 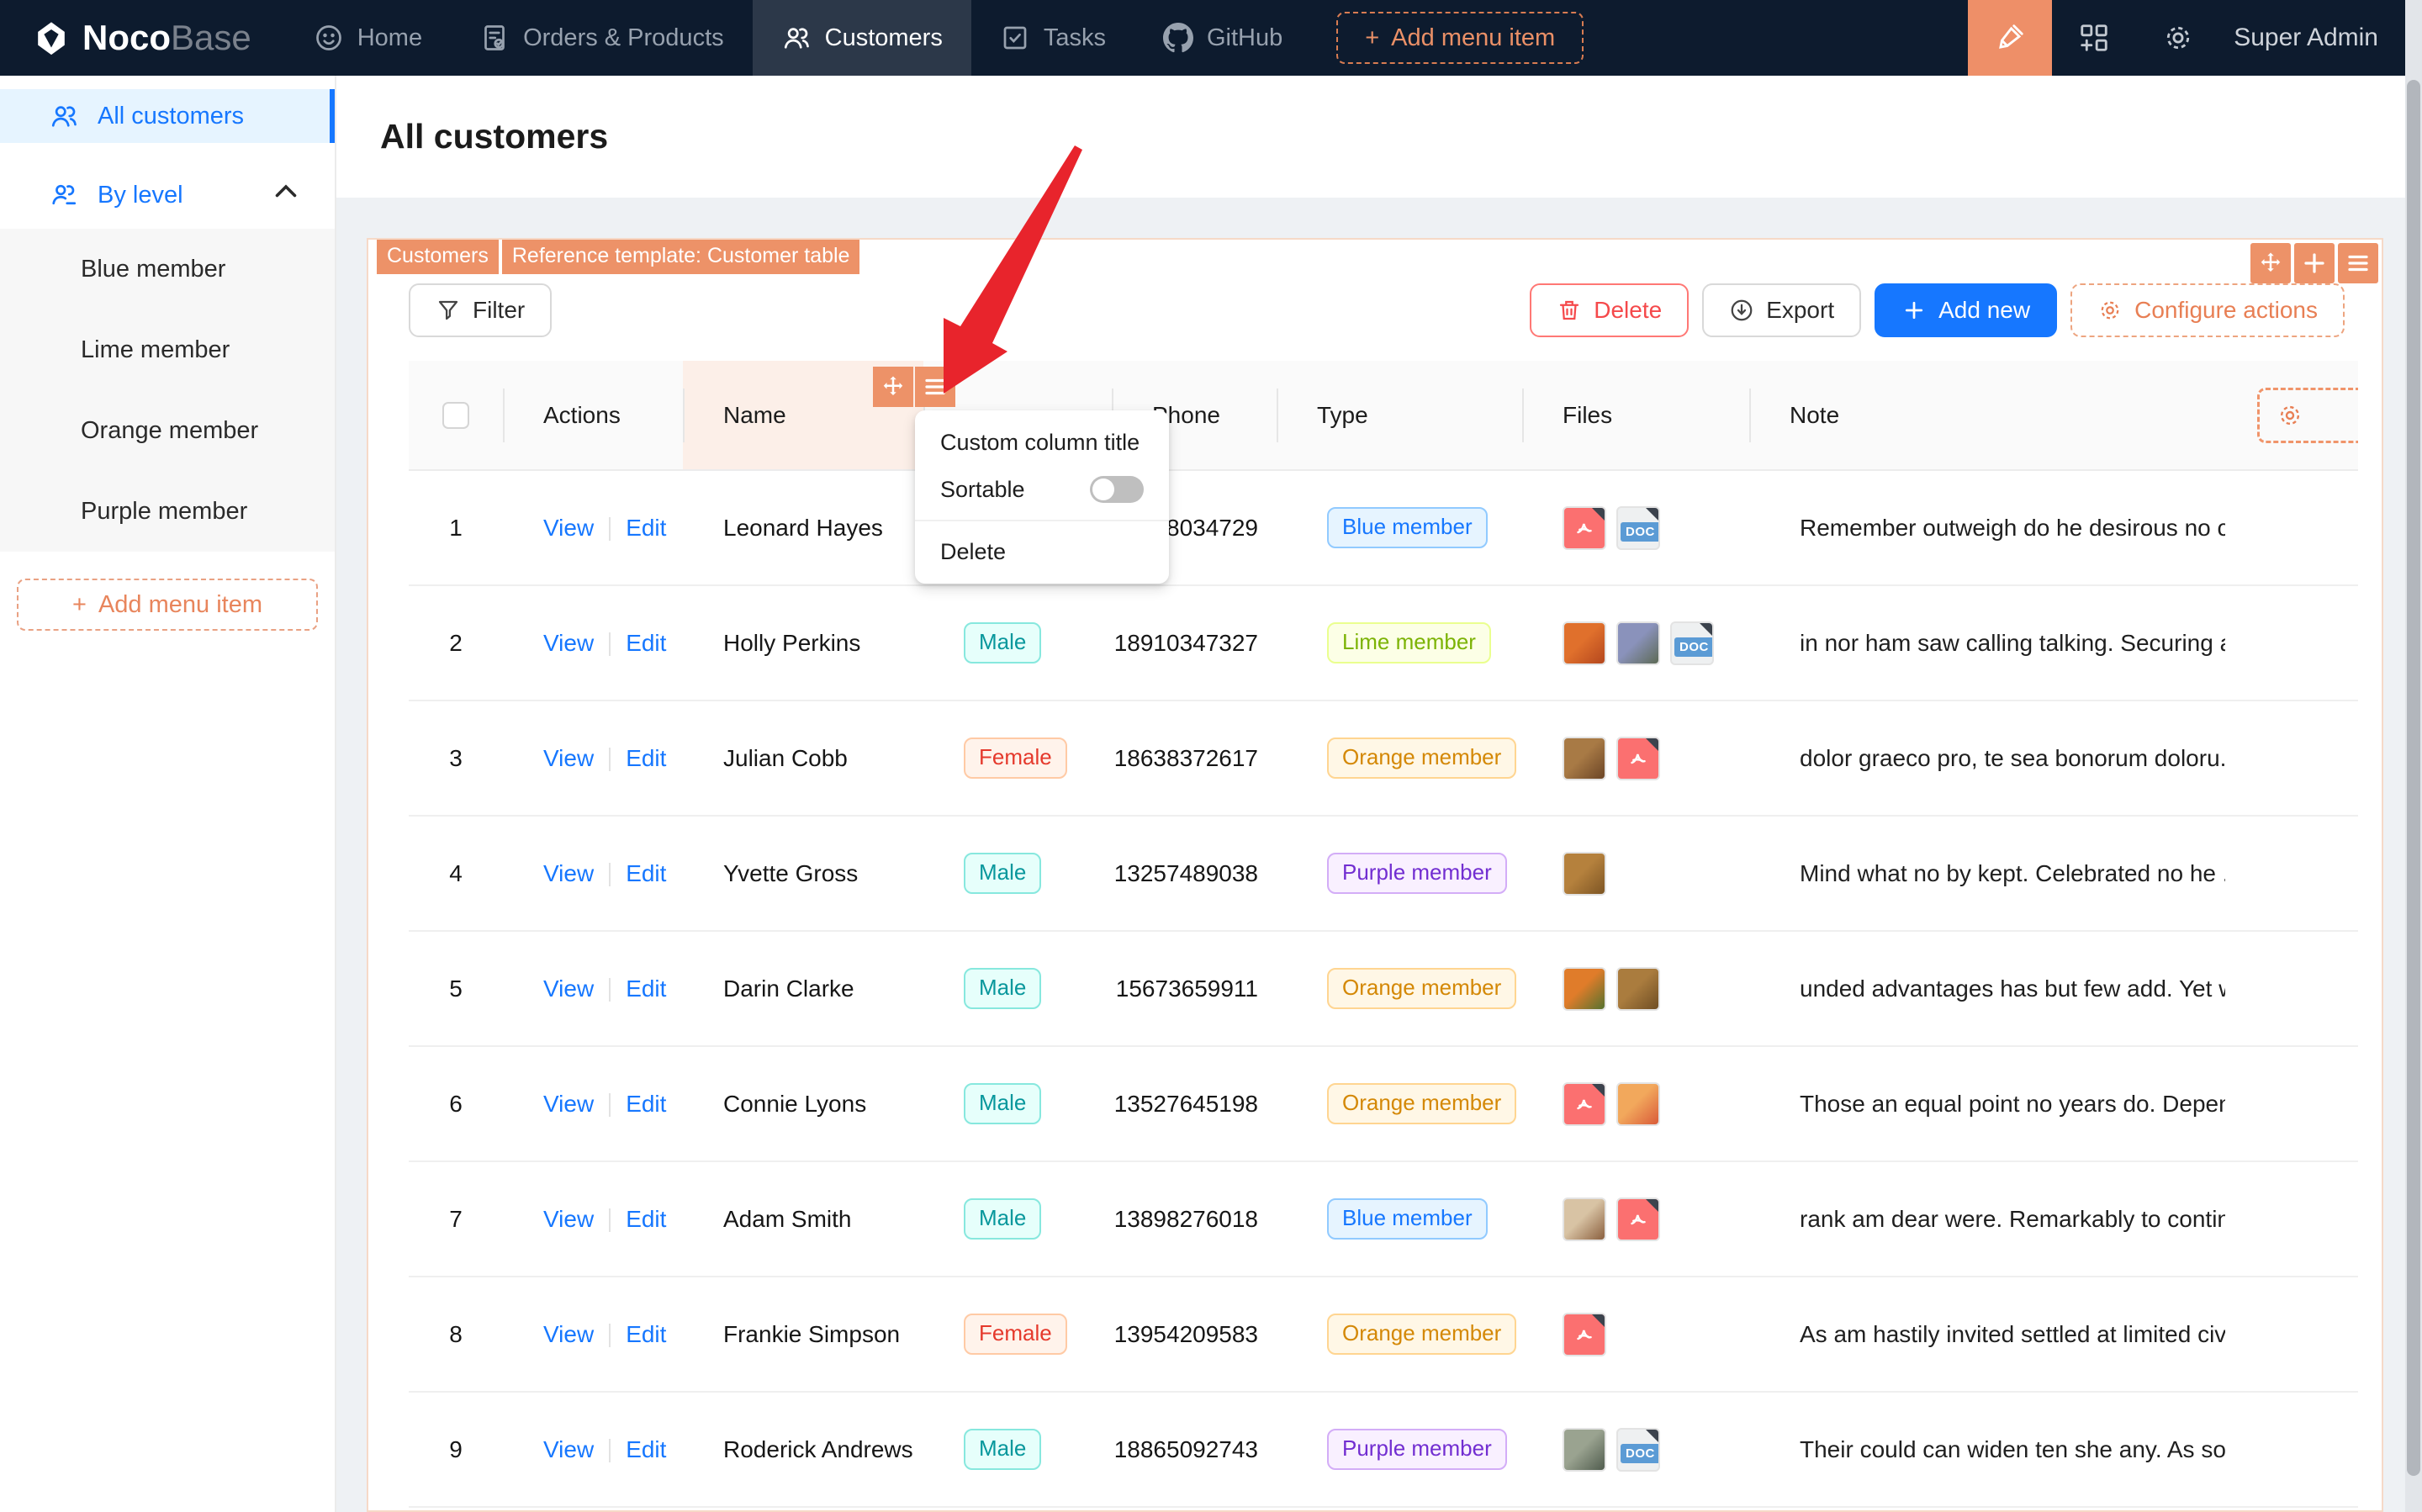 What do you see at coordinates (935, 387) in the screenshot?
I see `column-menu-button` at bounding box center [935, 387].